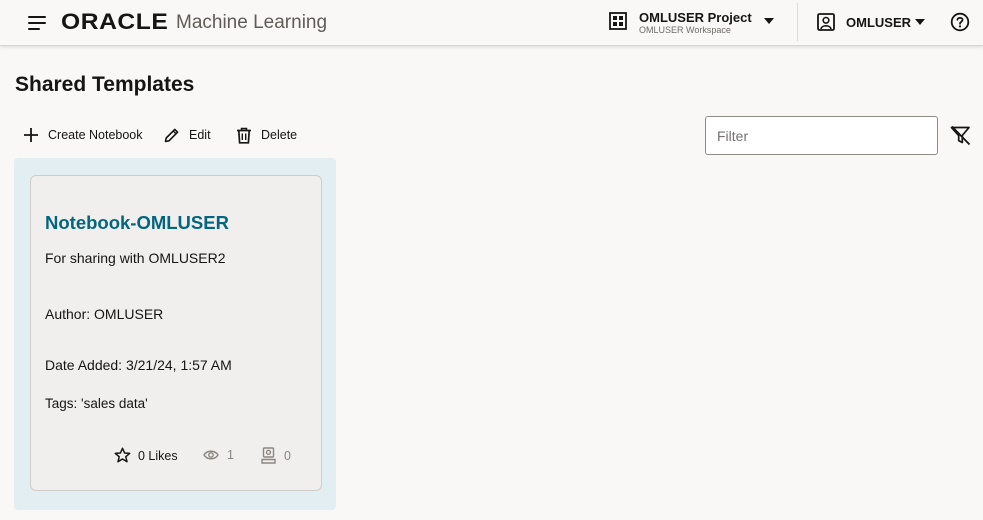  What do you see at coordinates (135, 258) in the screenshot?
I see `card-description: For sharing with OMLUSER2` at bounding box center [135, 258].